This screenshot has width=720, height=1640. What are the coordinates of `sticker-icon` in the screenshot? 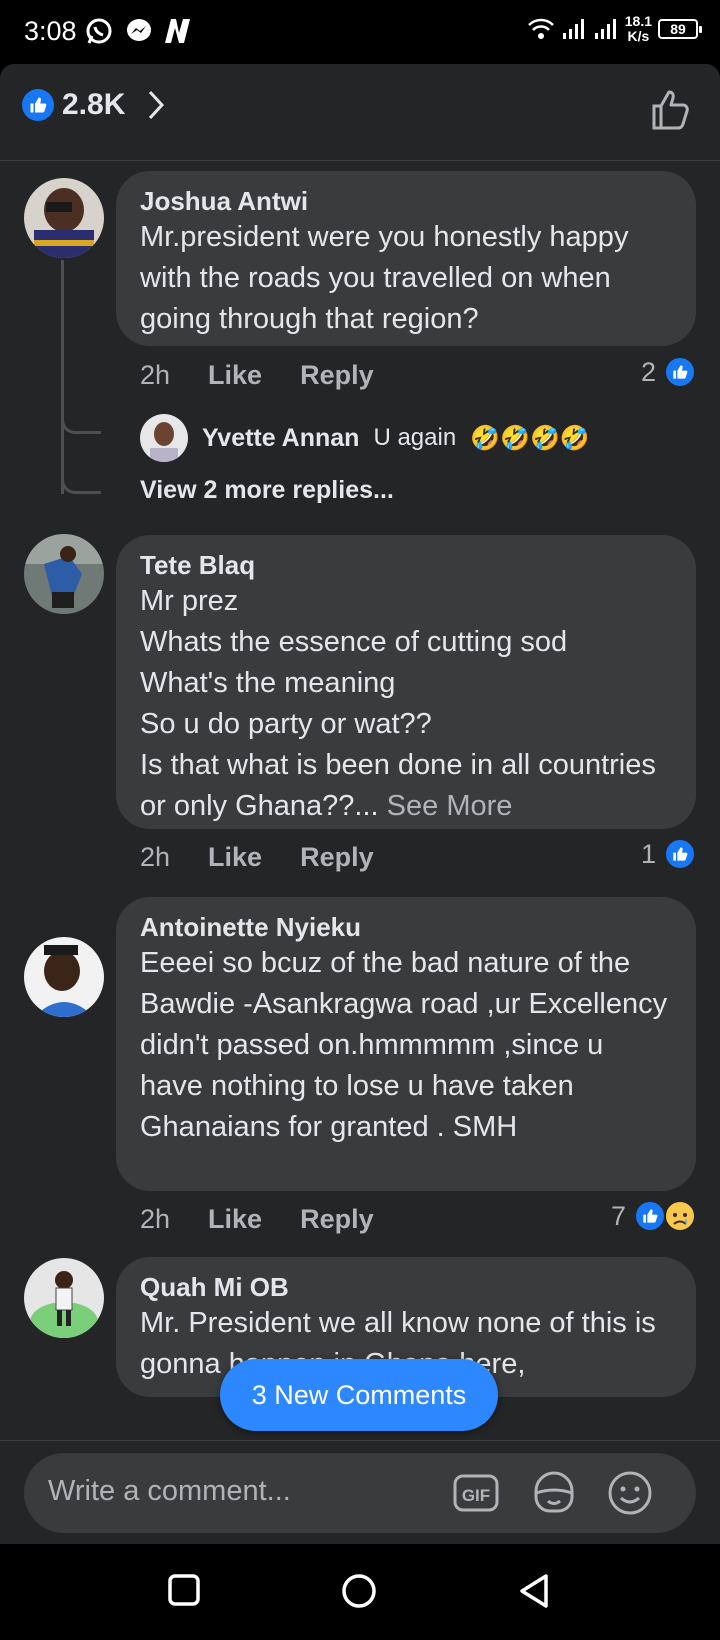 It's located at (554, 1493).